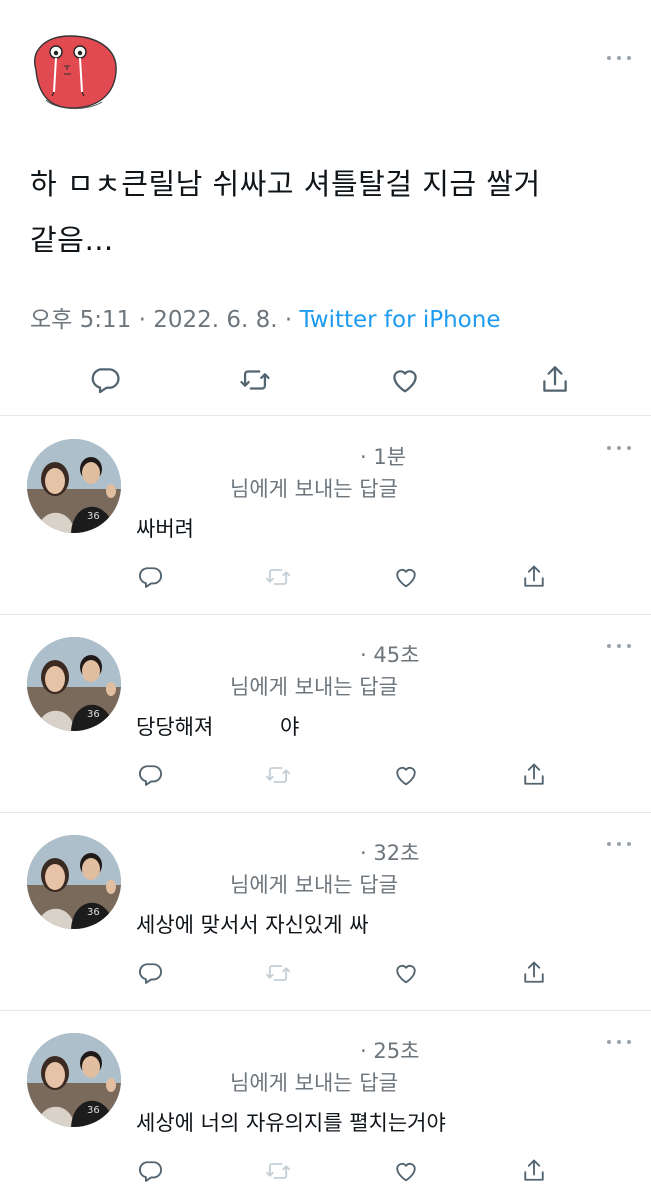 This screenshot has width=651, height=1200. I want to click on tweet-time: 오후 5:11, so click(81, 320).